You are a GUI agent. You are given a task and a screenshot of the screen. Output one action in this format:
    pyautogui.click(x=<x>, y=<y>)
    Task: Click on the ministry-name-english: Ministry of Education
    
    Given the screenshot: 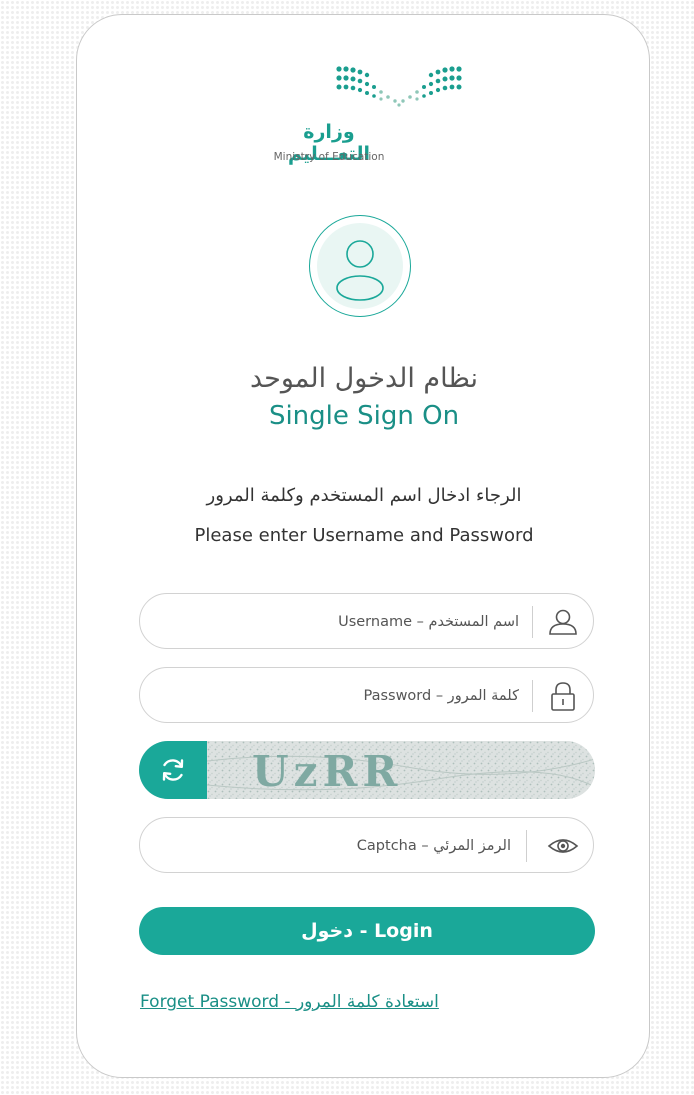 What is the action you would take?
    pyautogui.click(x=329, y=157)
    